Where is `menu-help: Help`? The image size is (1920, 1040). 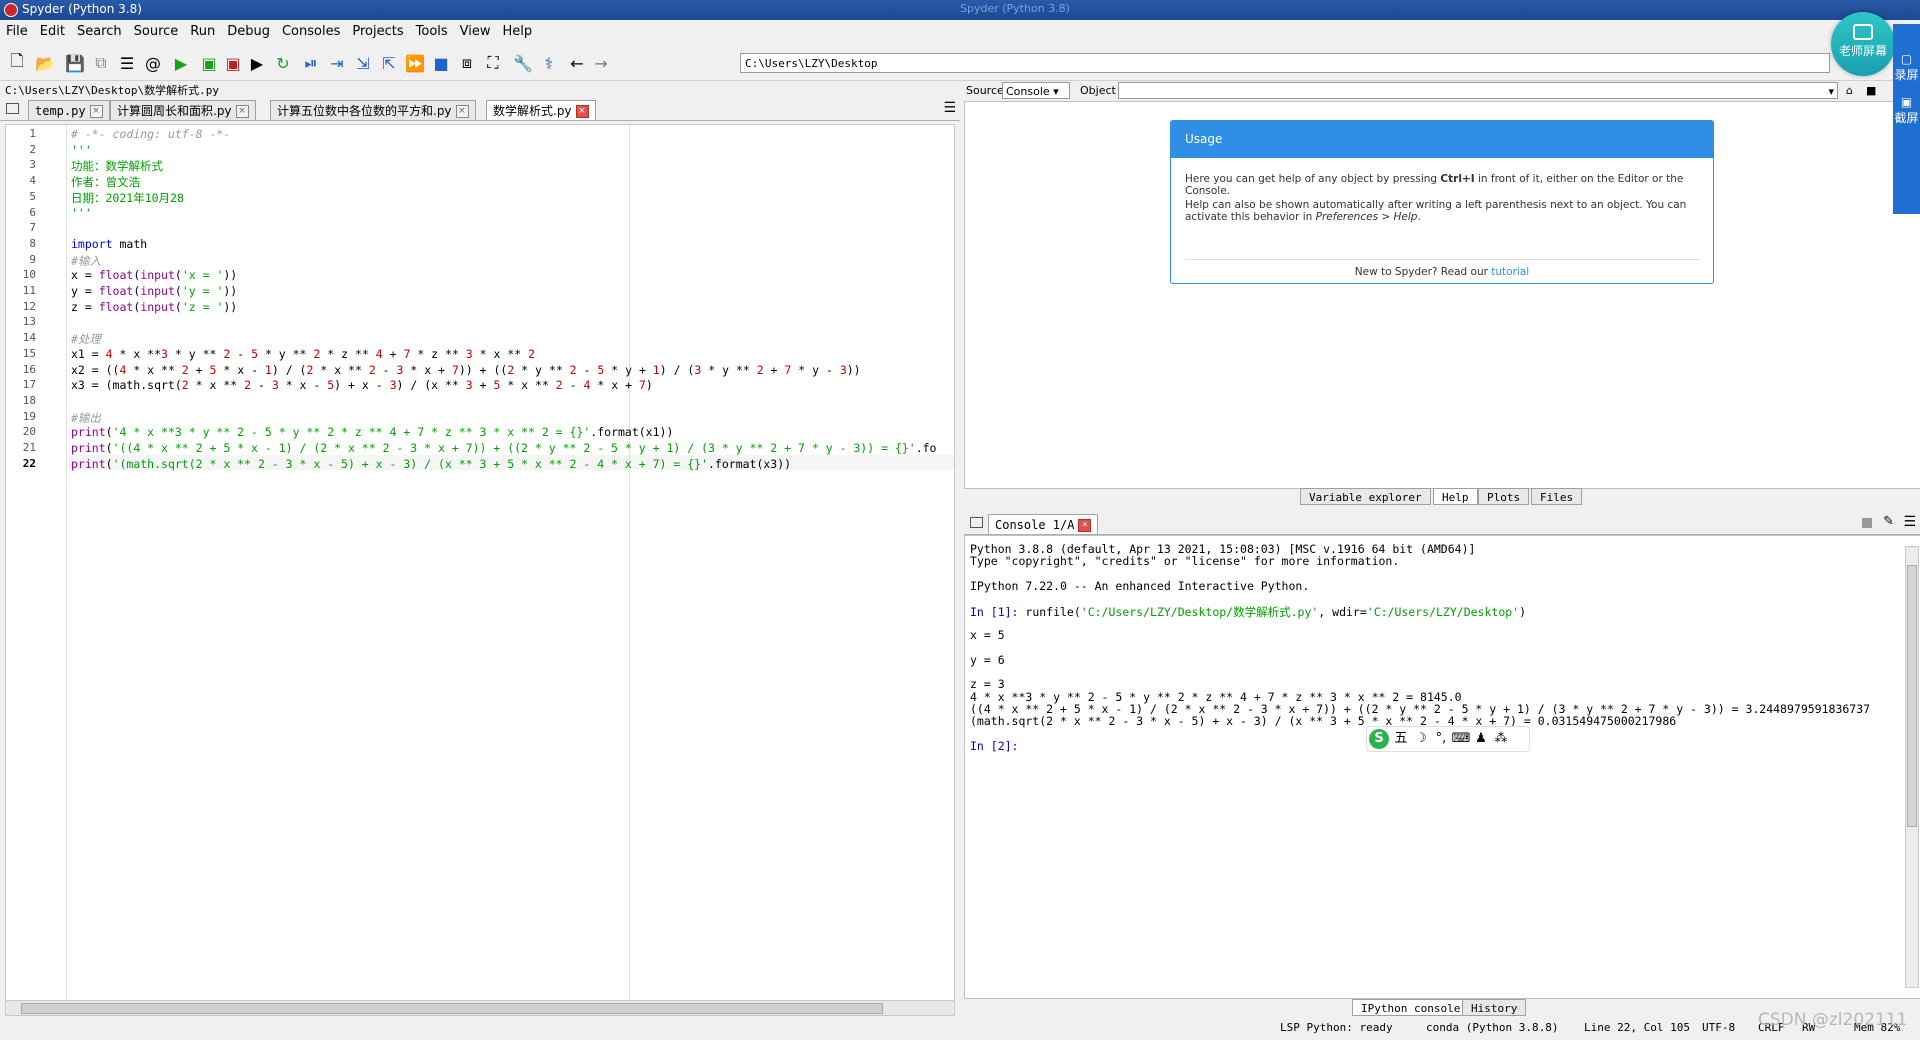 menu-help: Help is located at coordinates (518, 31).